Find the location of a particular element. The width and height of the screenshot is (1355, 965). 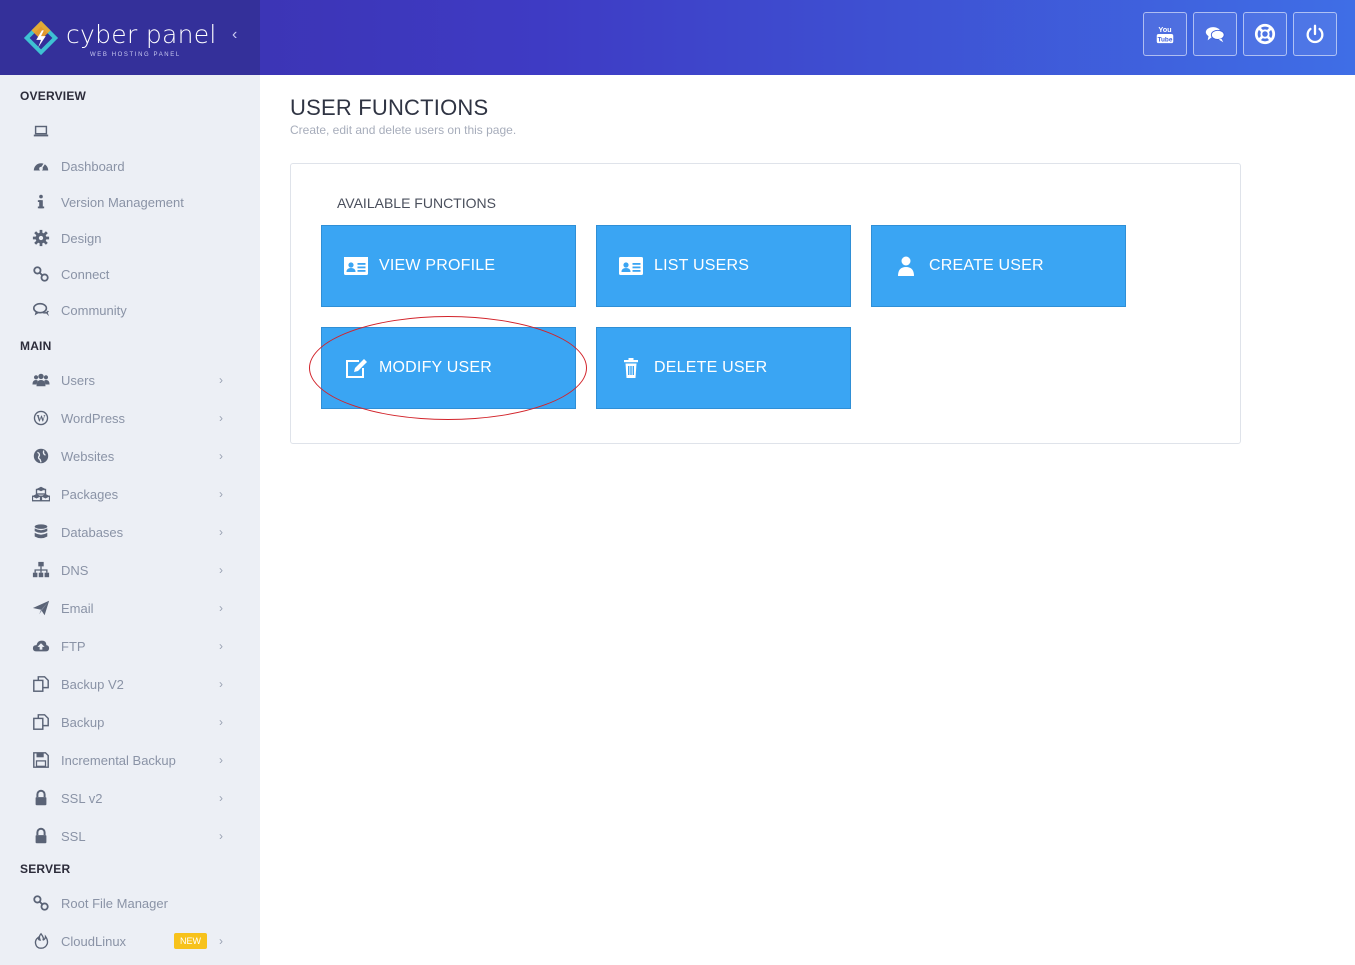

users-icon is located at coordinates (41, 380).